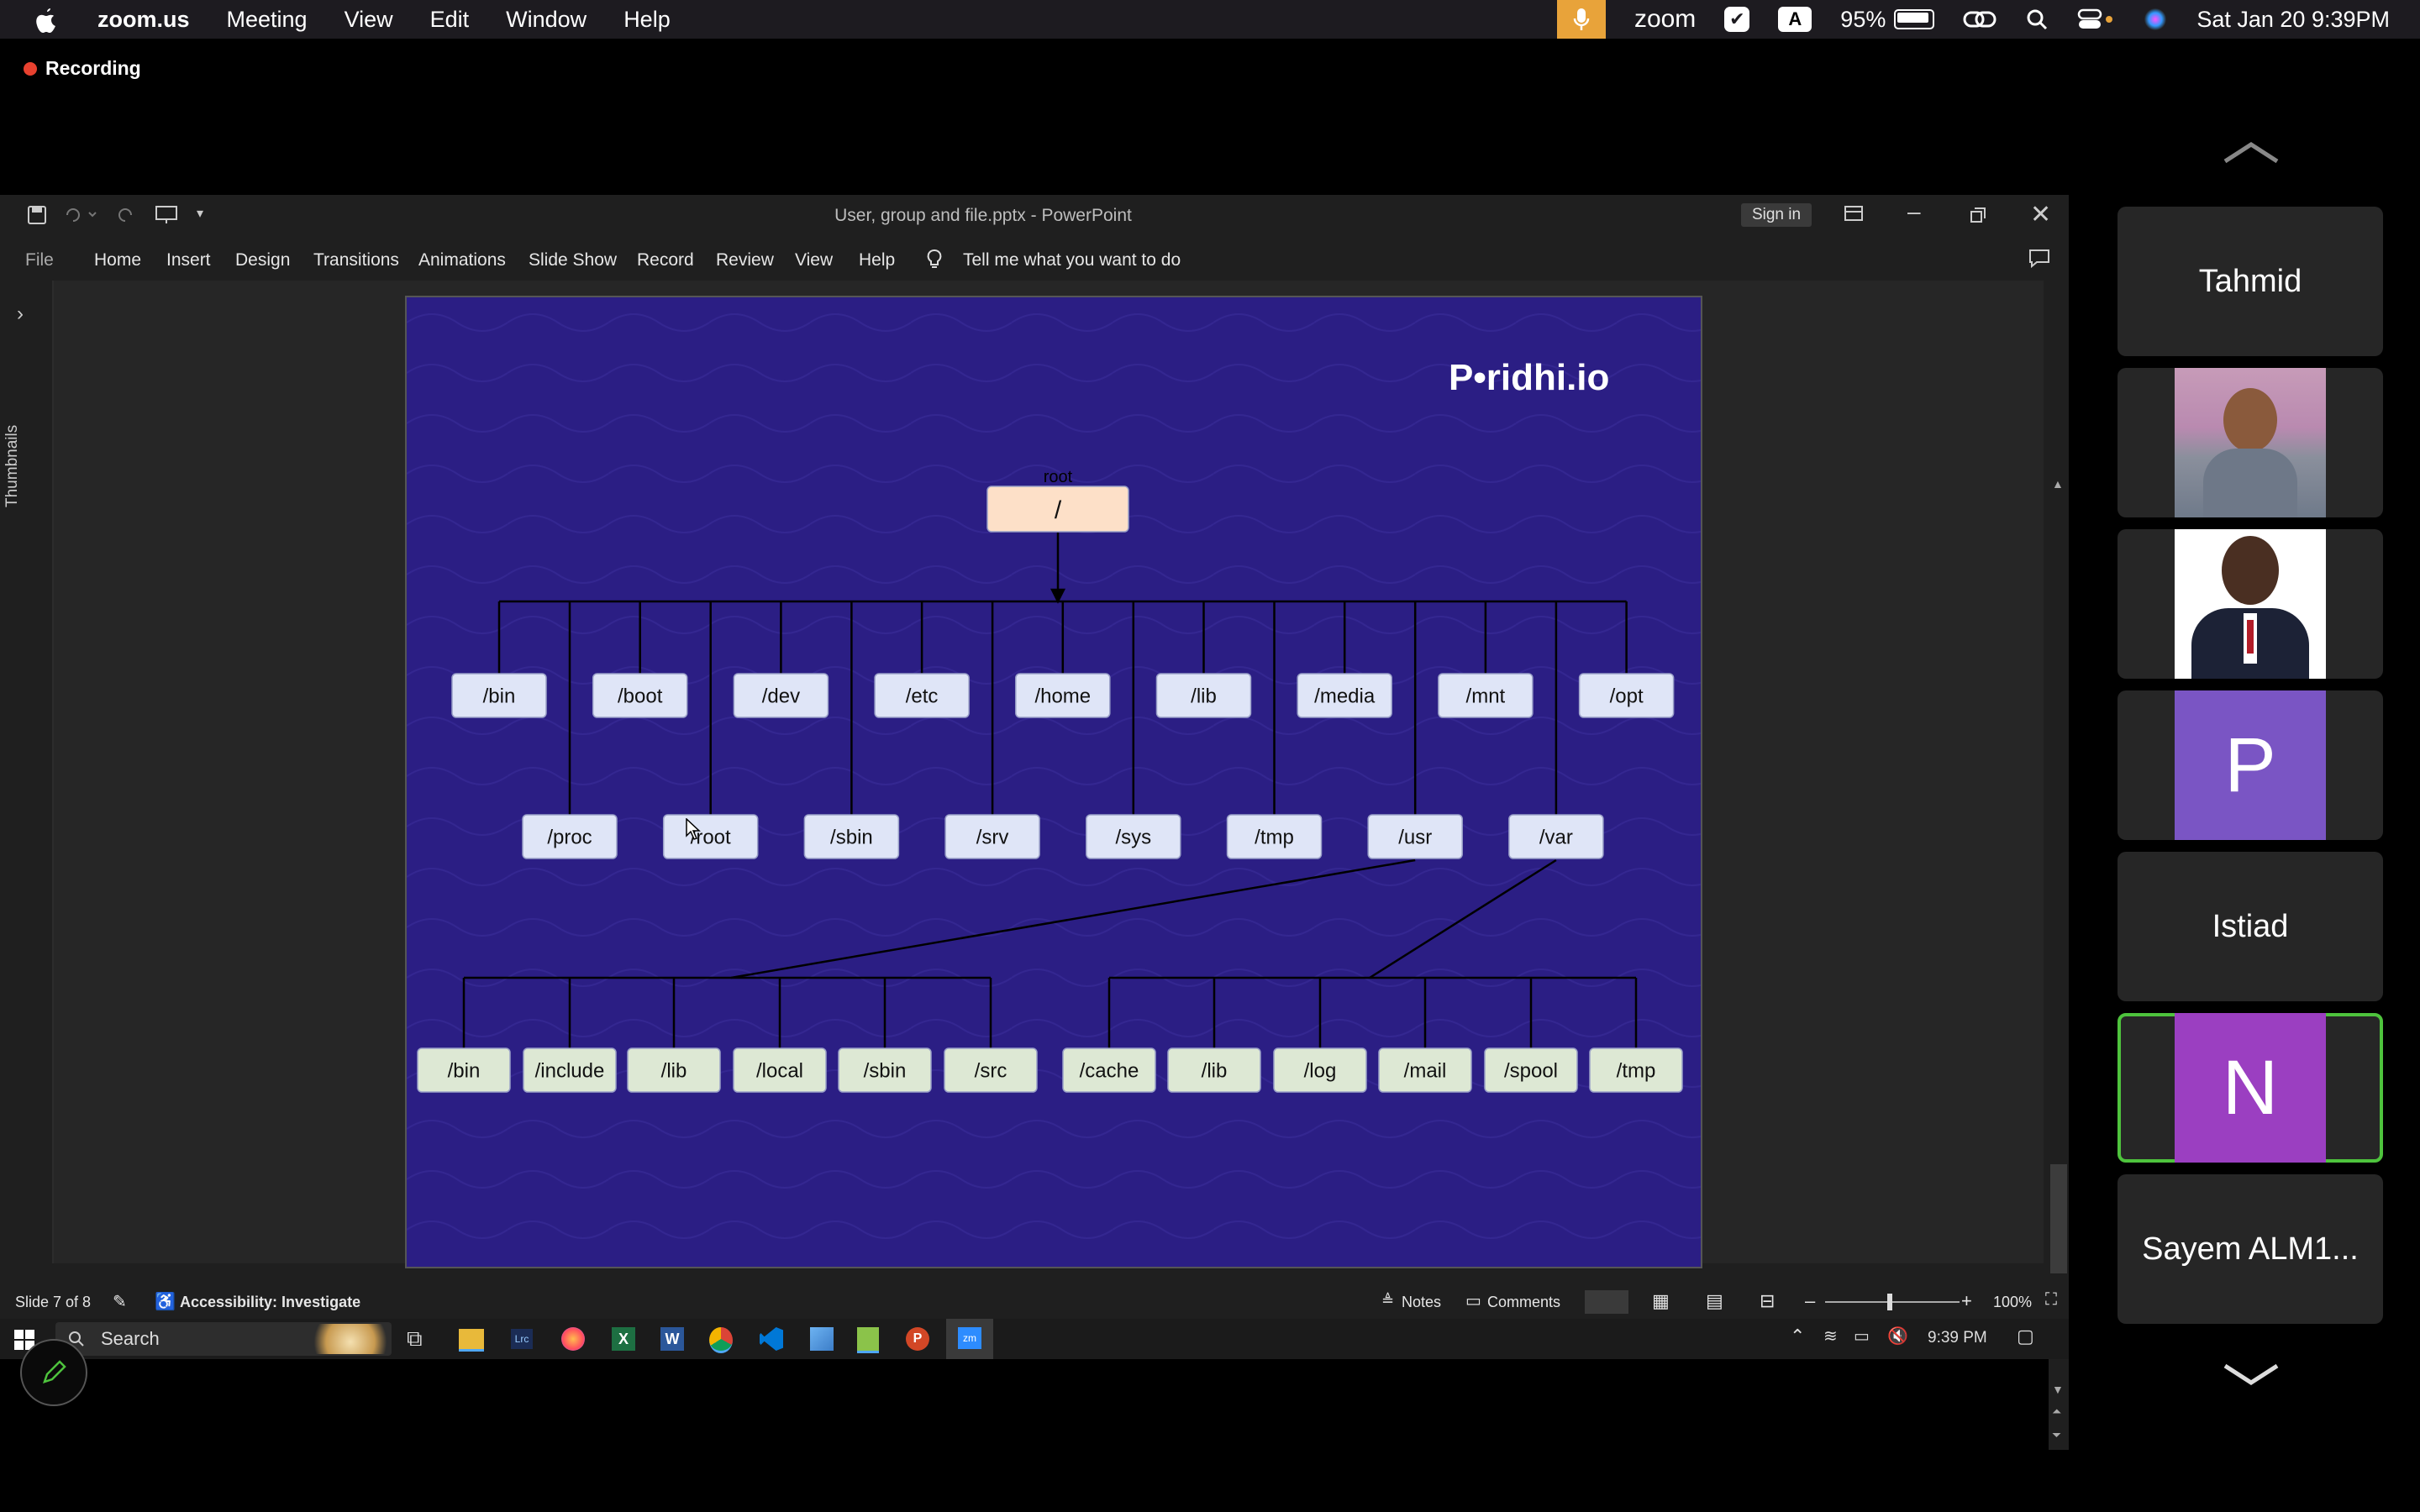 This screenshot has width=2420, height=1512. Describe the element at coordinates (415, 1339) in the screenshot. I see `task-view-icon: ⧉` at that location.